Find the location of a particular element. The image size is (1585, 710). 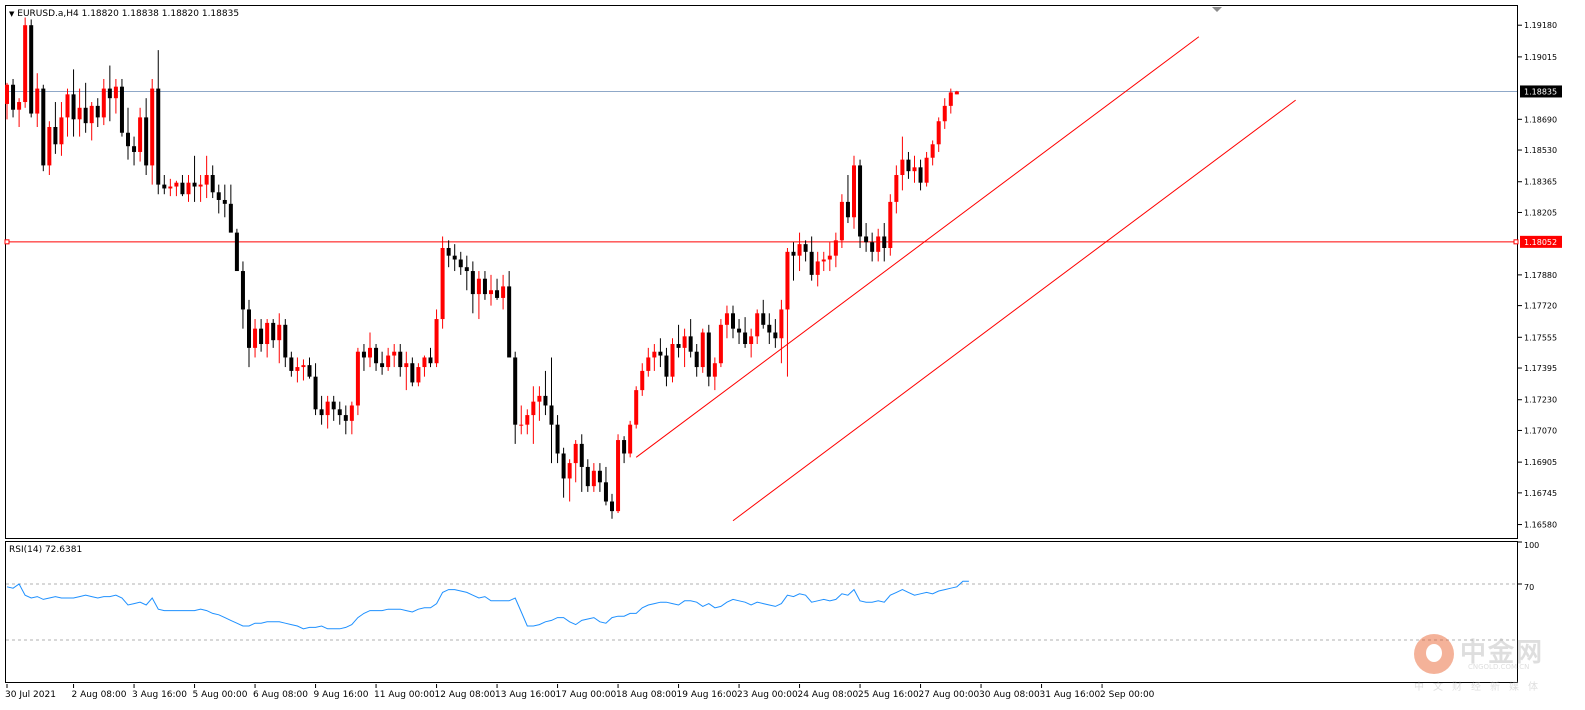

level-handle-left is located at coordinates (7, 242).